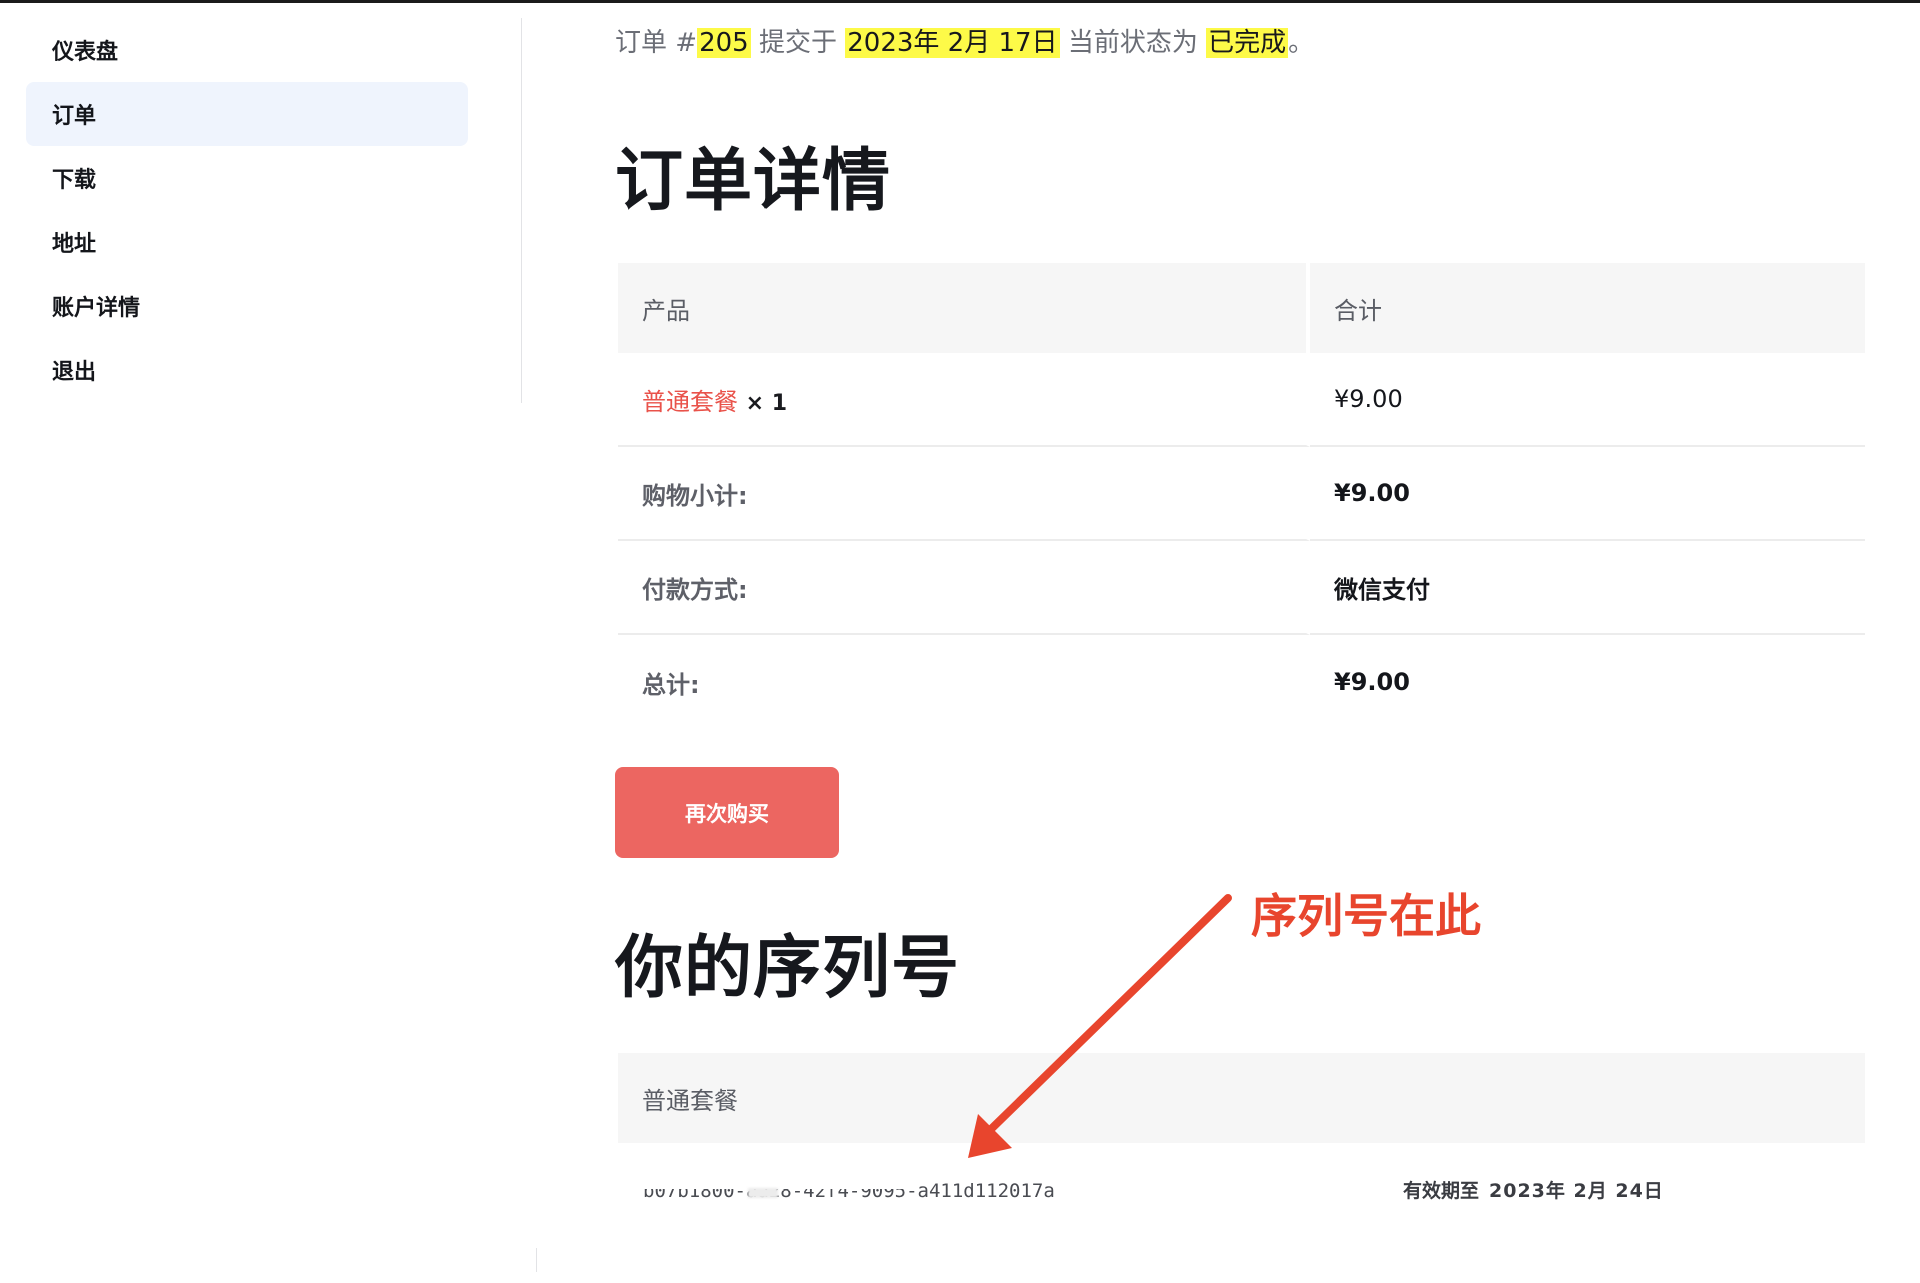 This screenshot has height=1283, width=1920. Describe the element at coordinates (766, 403) in the screenshot. I see `product-quantity: × 1` at that location.